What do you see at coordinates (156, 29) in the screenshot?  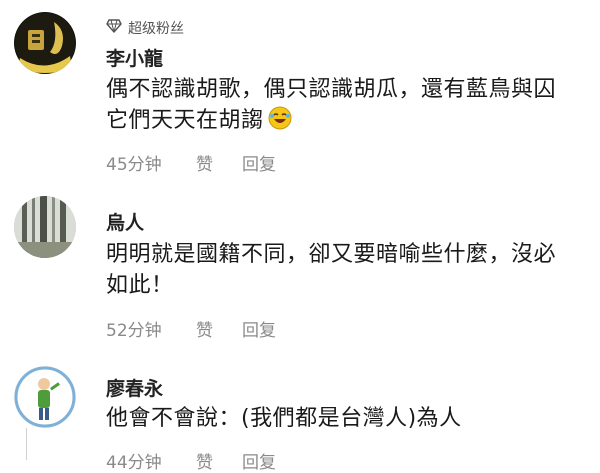 I see `badge-label: 超级粉丝` at bounding box center [156, 29].